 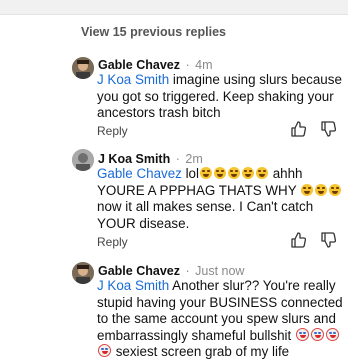 I want to click on comment-header: Gable Chavez · 4m, so click(x=155, y=65).